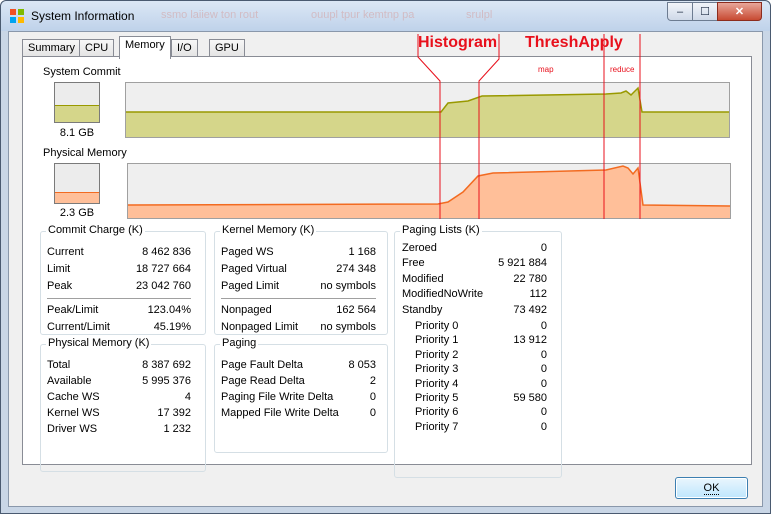  Describe the element at coordinates (458, 42) in the screenshot. I see `annotation-histogram: Histogram` at that location.